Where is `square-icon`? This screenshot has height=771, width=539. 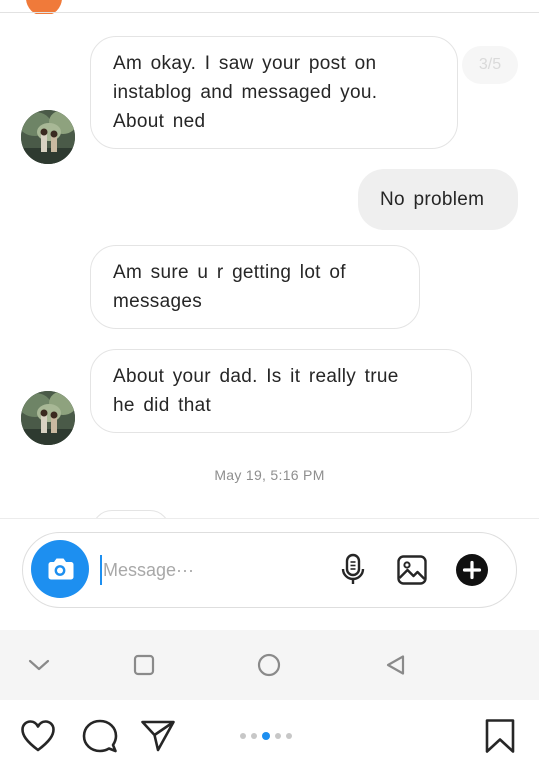
square-icon is located at coordinates (144, 665).